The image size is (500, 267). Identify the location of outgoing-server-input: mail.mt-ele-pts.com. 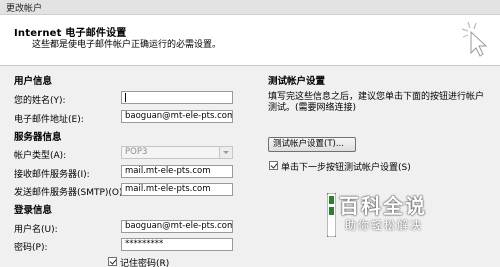
(177, 189).